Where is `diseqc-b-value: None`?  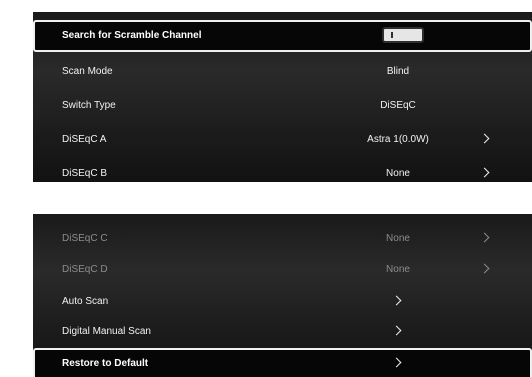 diseqc-b-value: None is located at coordinates (398, 173).